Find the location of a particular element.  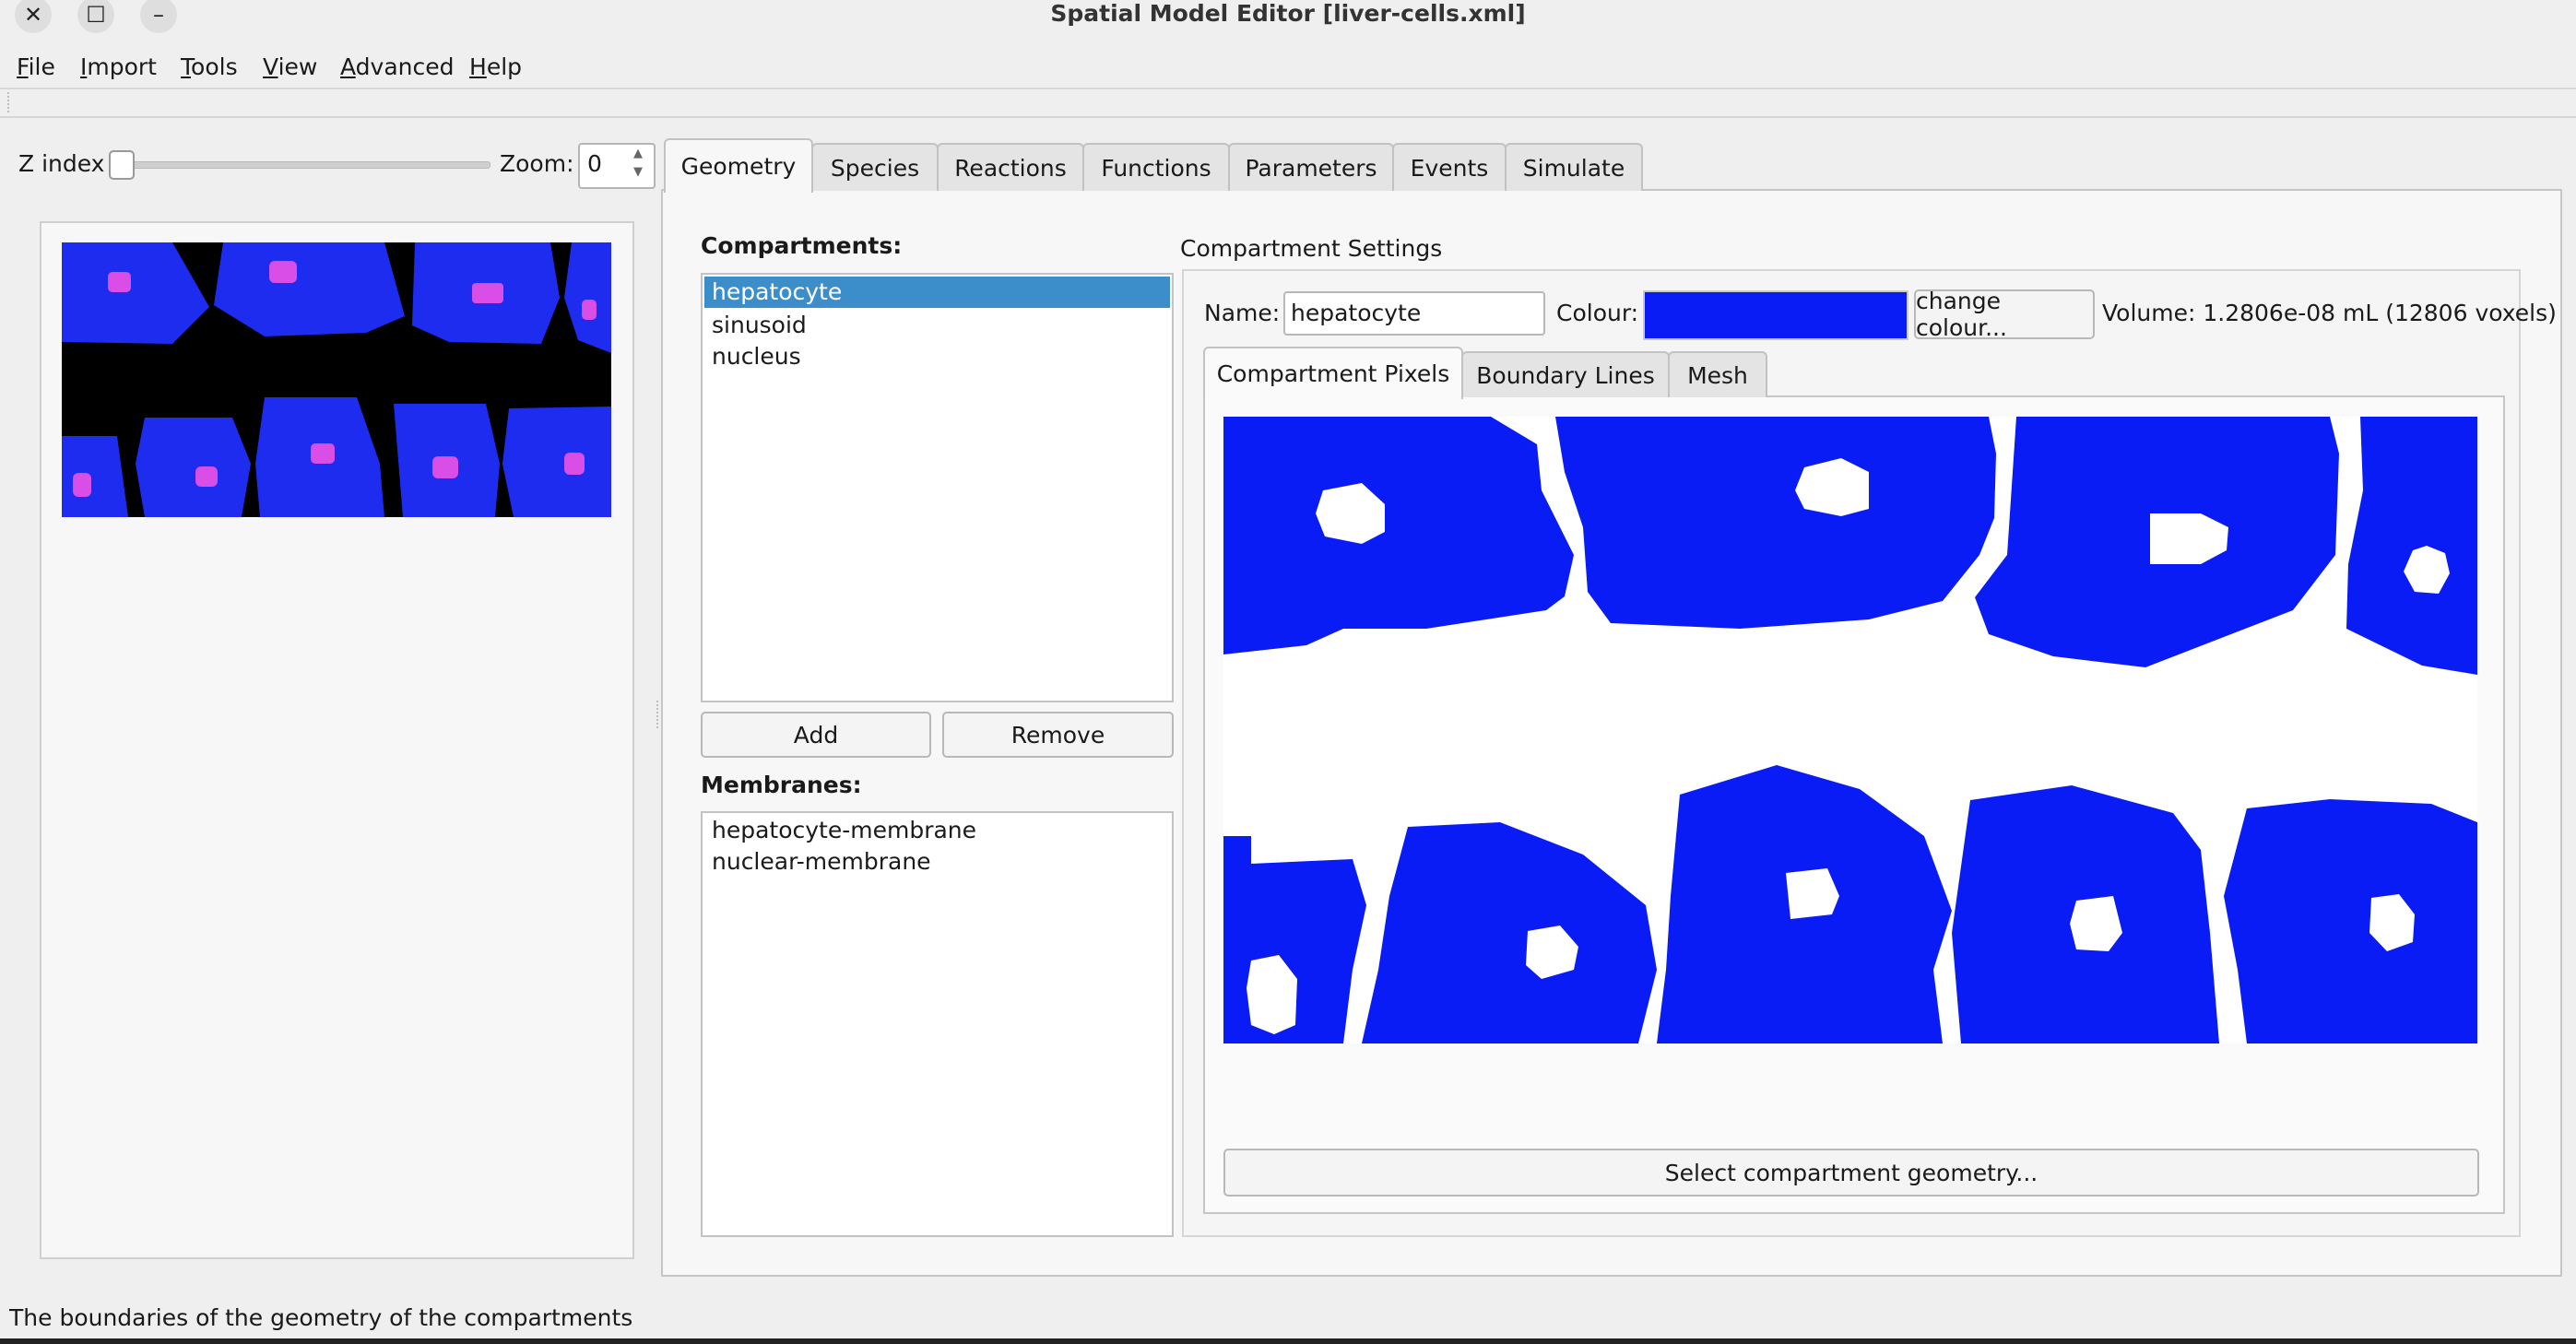

subtab-mesh: Mesh is located at coordinates (1717, 374).